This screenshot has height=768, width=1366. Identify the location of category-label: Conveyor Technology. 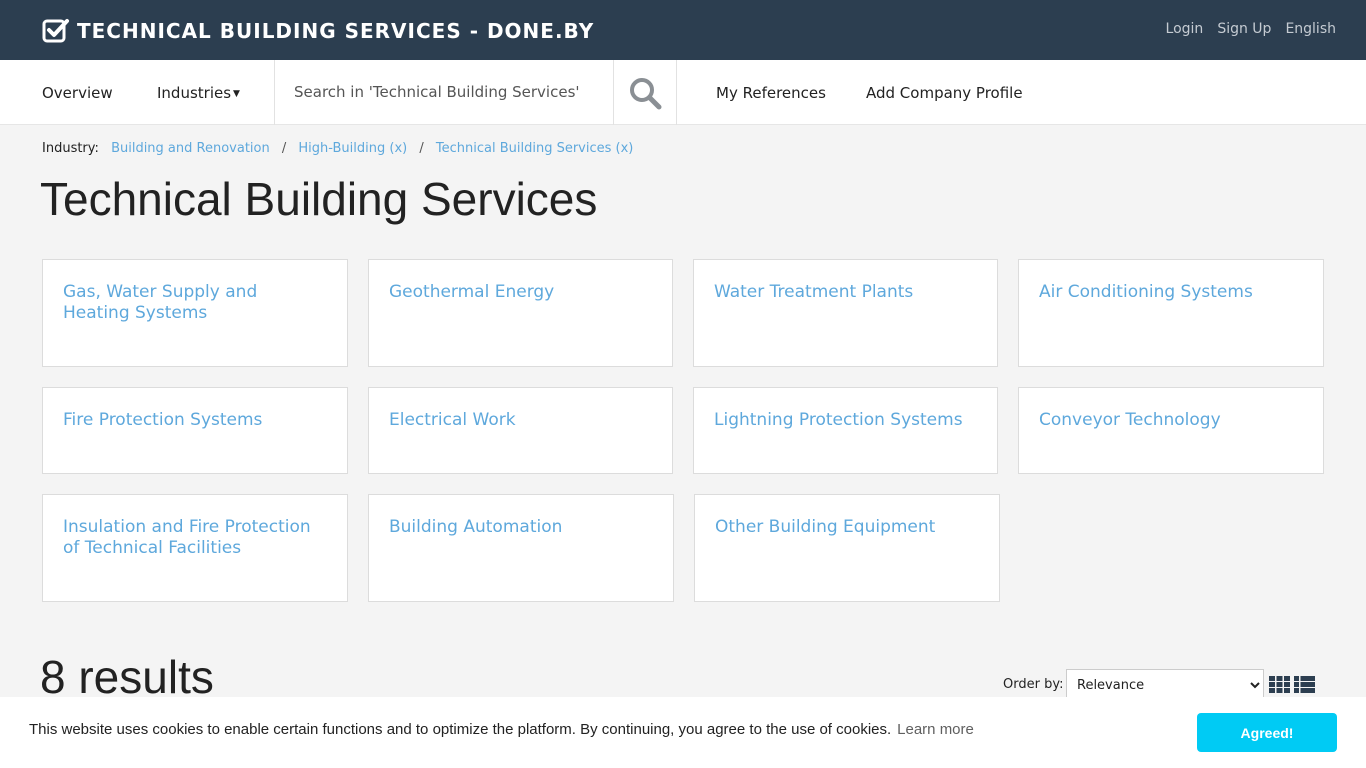
(1130, 420).